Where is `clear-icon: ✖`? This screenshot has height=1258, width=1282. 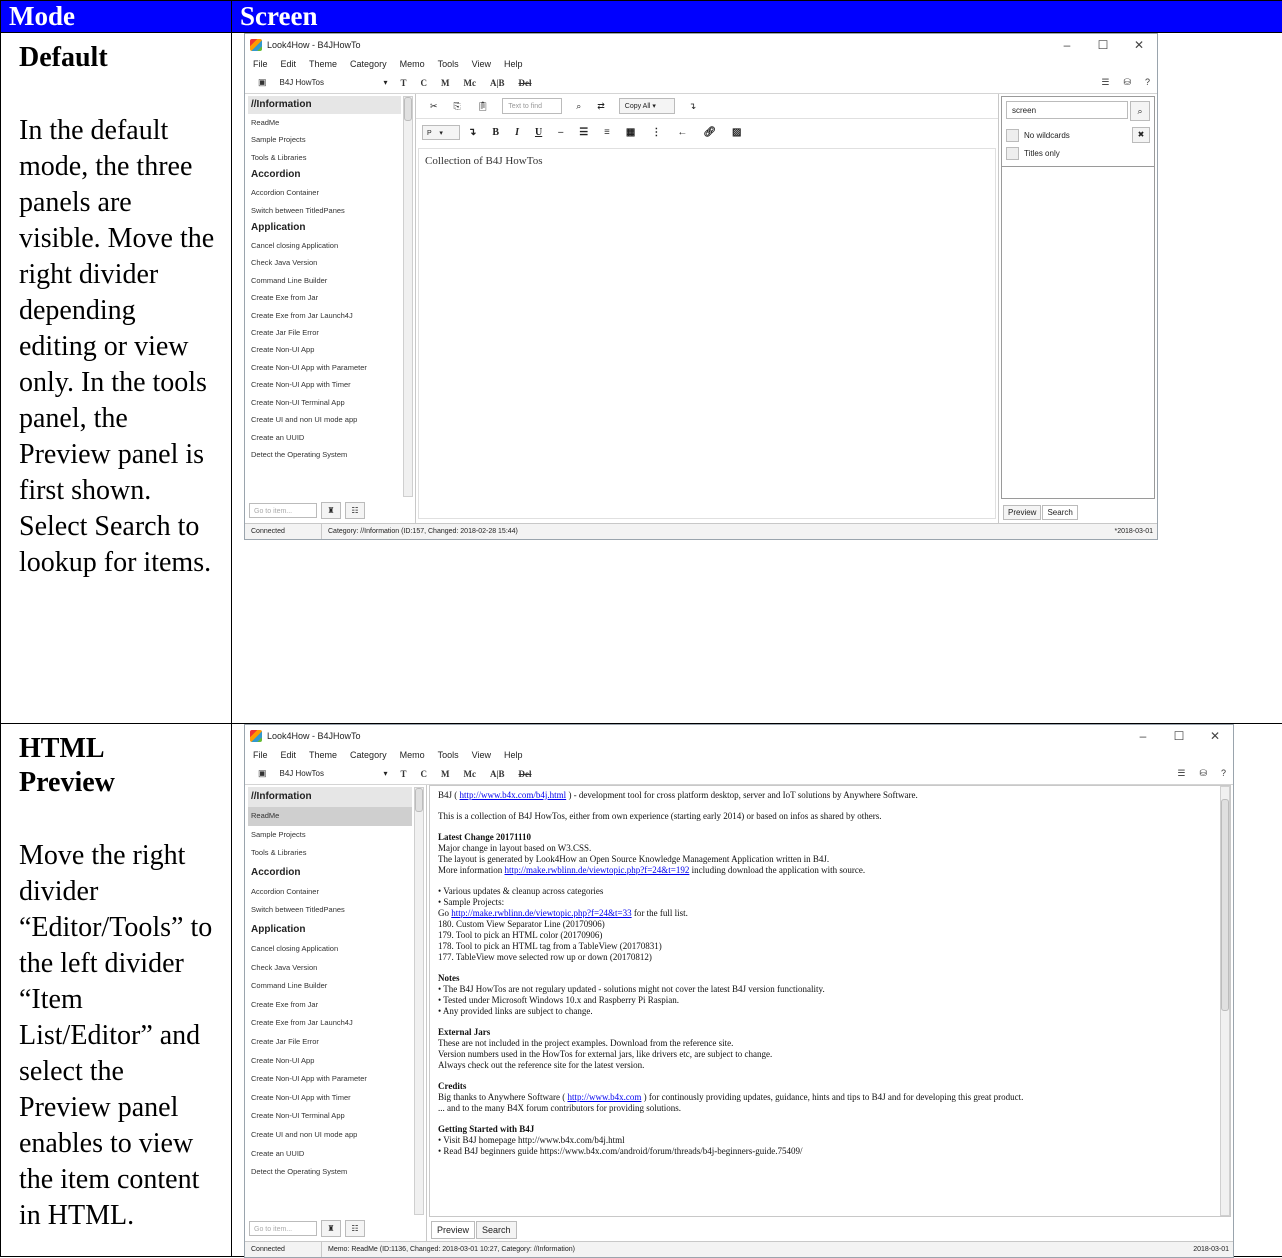 clear-icon: ✖ is located at coordinates (1141, 135).